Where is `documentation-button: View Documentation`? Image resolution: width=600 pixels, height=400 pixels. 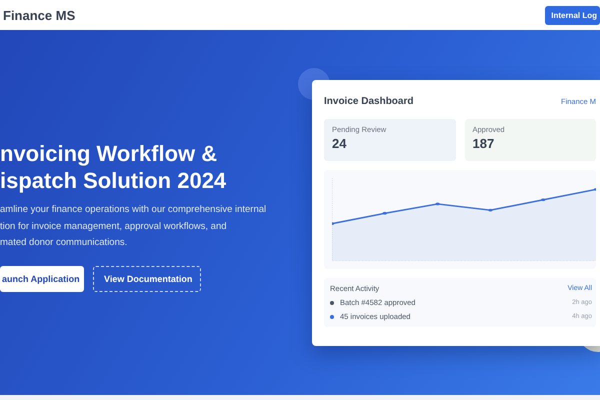
documentation-button: View Documentation is located at coordinates (147, 279).